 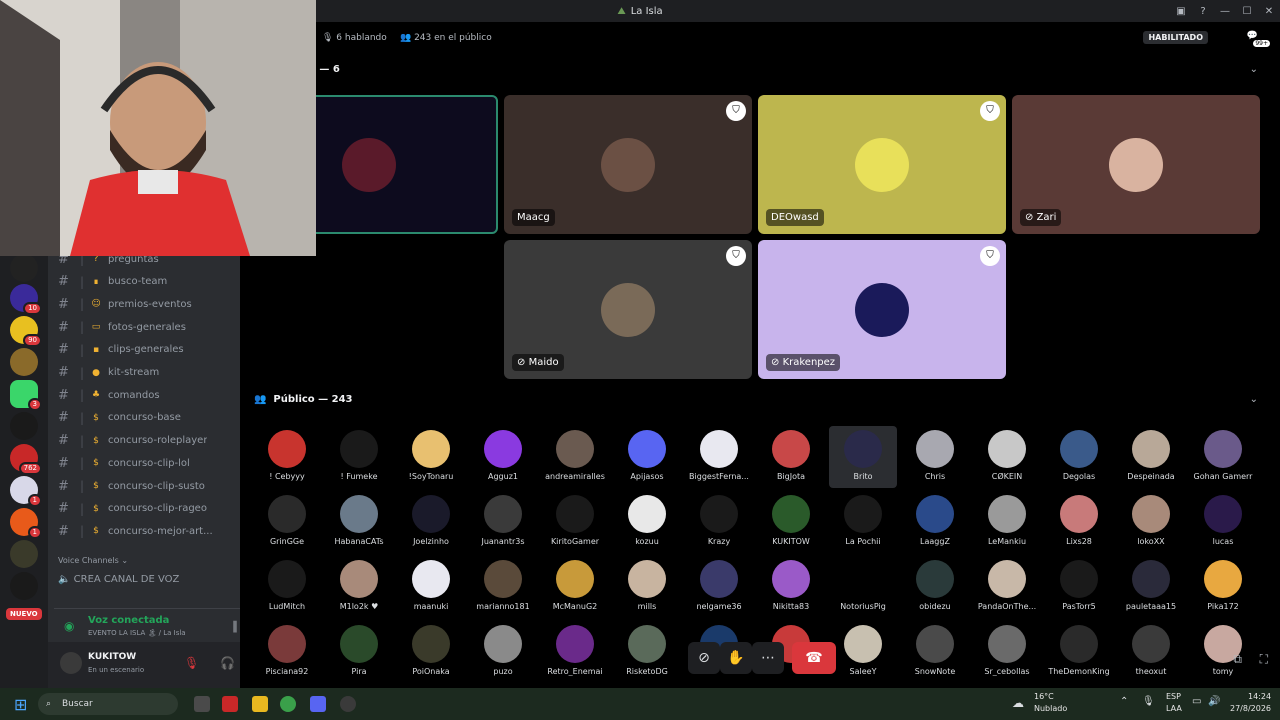 What do you see at coordinates (431, 457) in the screenshot?
I see `audience-member: !SoyTonaru` at bounding box center [431, 457].